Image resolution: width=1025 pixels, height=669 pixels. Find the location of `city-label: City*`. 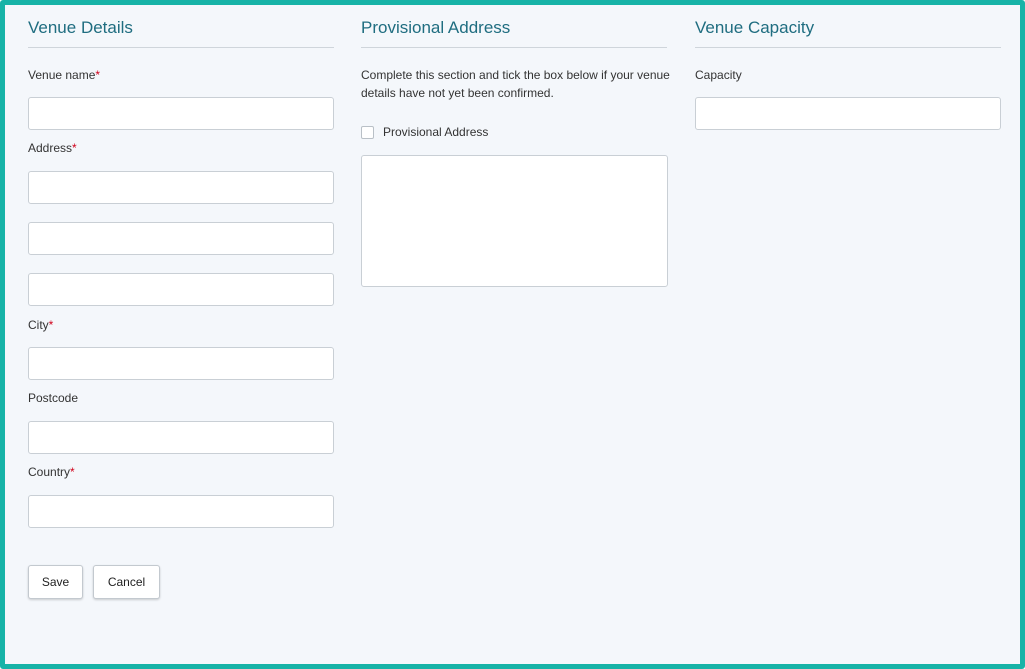

city-label: City* is located at coordinates (40, 325).